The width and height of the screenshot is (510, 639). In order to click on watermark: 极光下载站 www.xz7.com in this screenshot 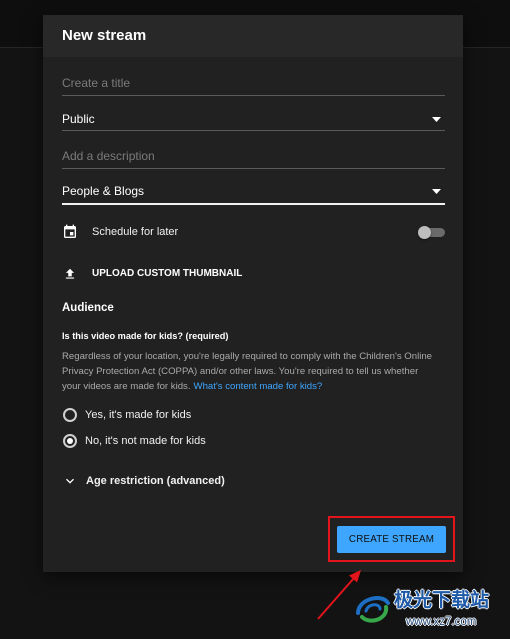, I will do `click(428, 609)`.